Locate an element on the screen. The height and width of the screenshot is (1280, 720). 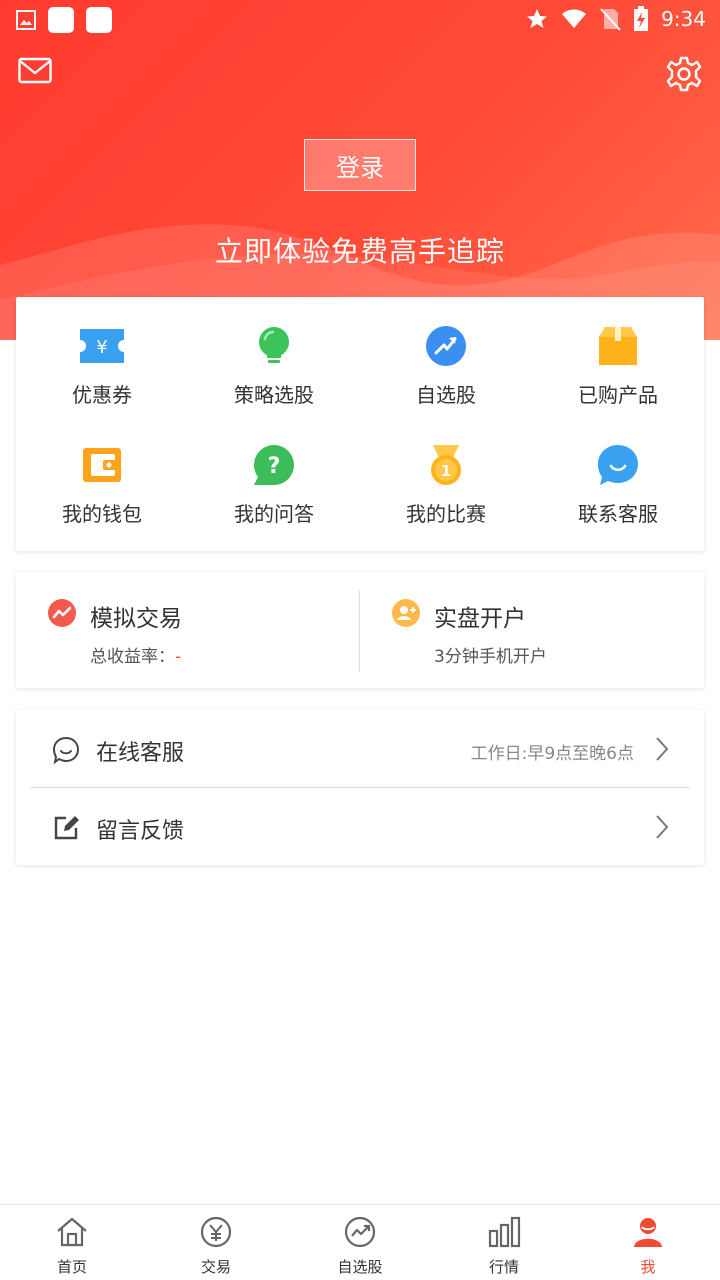
service-label: 在线客服 is located at coordinates (140, 753).